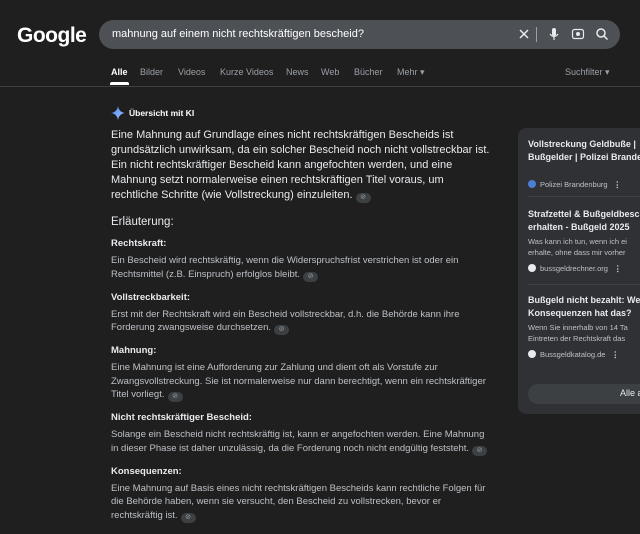 This screenshot has width=640, height=534. I want to click on gemini-sparkle-icon, so click(118, 115).